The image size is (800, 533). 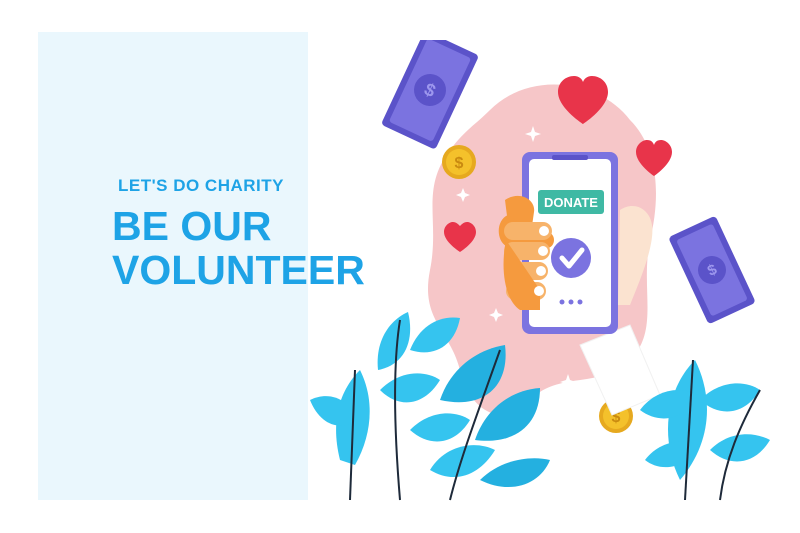 I want to click on check-icon, so click(x=571, y=258).